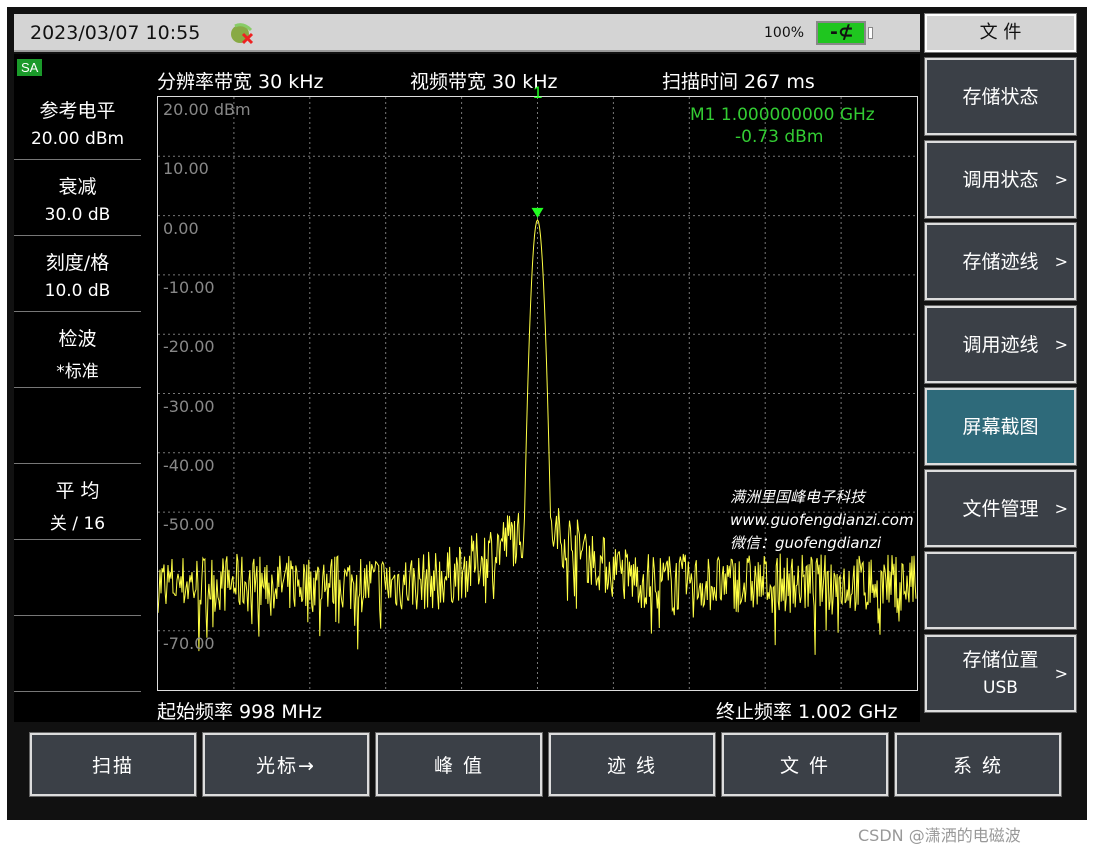  What do you see at coordinates (782, 115) in the screenshot?
I see `marker-freq: M1 1.000000000 GHz` at bounding box center [782, 115].